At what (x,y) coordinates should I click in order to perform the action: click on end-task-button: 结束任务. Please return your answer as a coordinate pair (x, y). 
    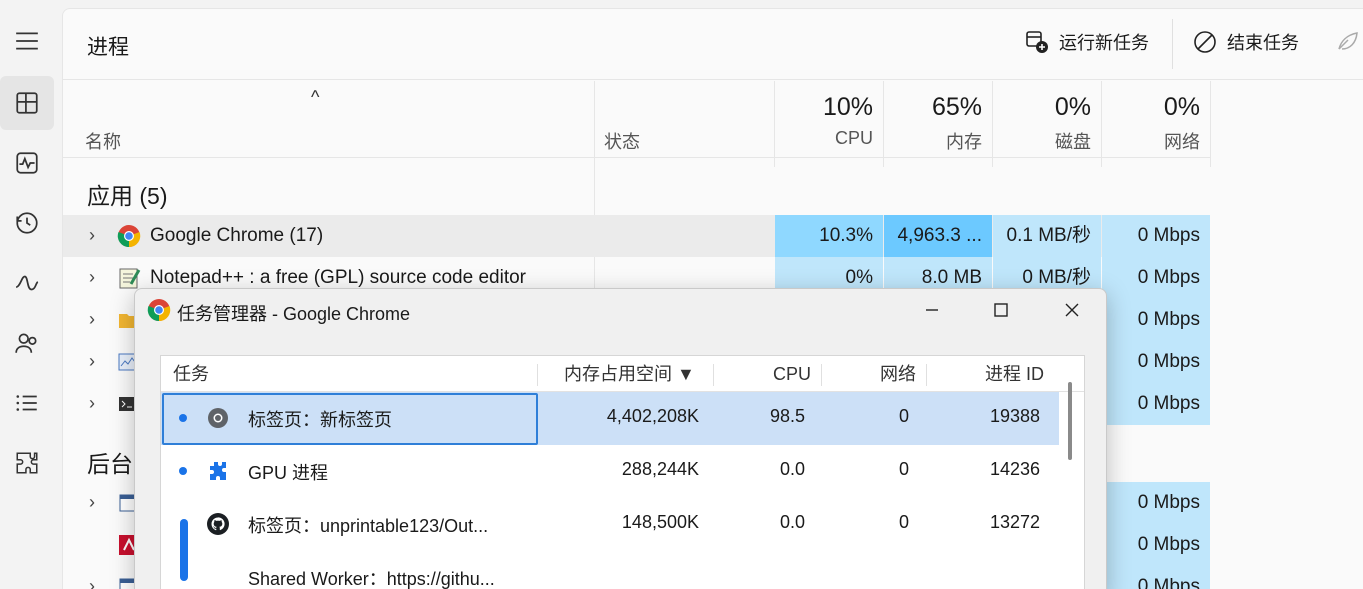
    Looking at the image, I should click on (1246, 42).